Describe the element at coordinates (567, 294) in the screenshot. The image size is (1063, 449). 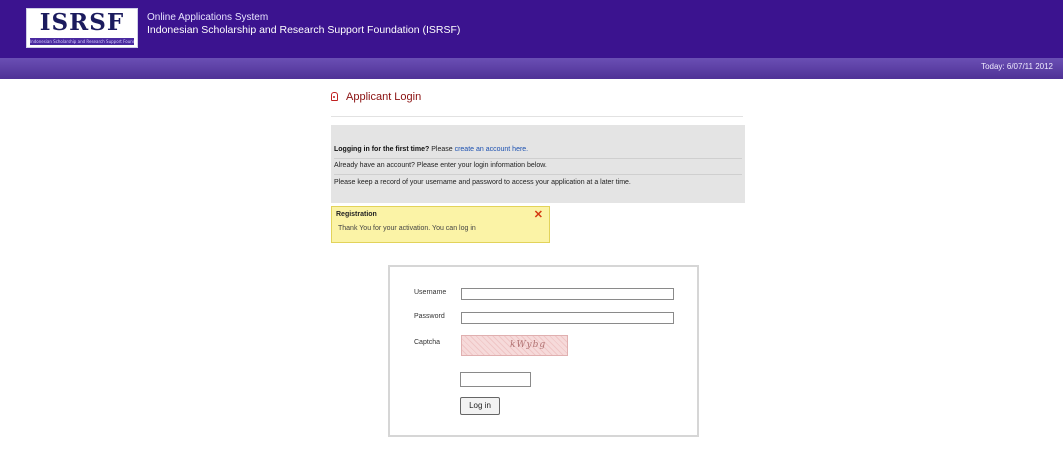
I see `username-input` at that location.